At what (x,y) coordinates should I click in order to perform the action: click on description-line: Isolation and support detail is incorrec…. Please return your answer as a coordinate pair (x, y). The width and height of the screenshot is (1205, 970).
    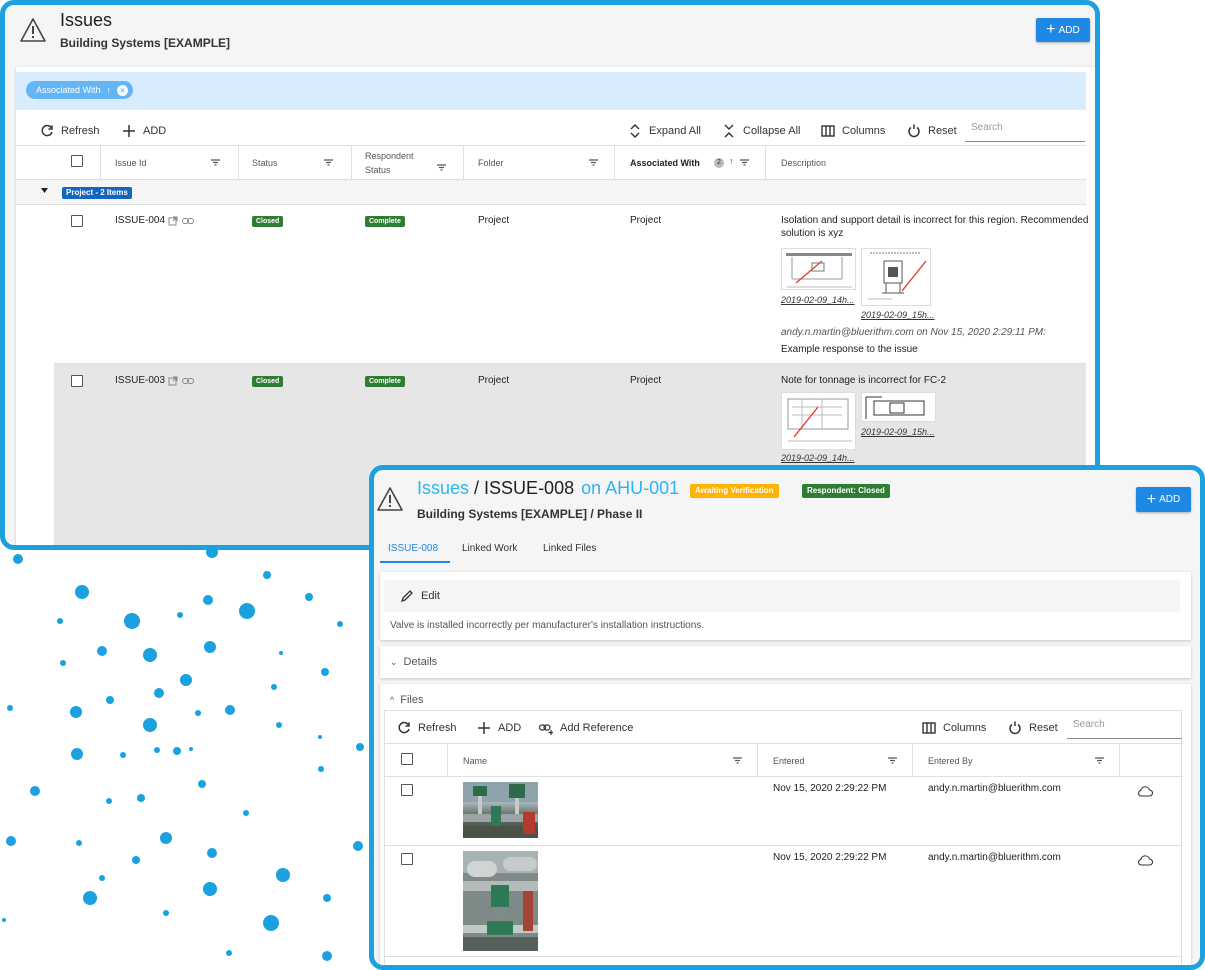
    Looking at the image, I should click on (935, 220).